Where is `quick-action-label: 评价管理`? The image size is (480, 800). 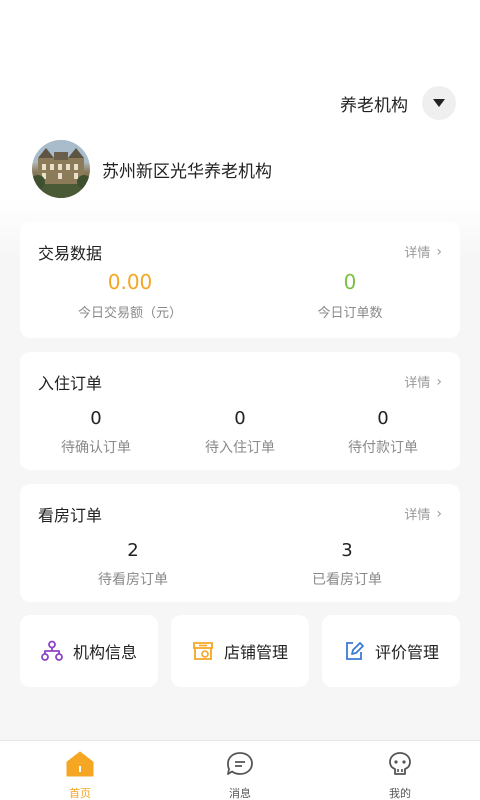 quick-action-label: 评价管理 is located at coordinates (406, 652).